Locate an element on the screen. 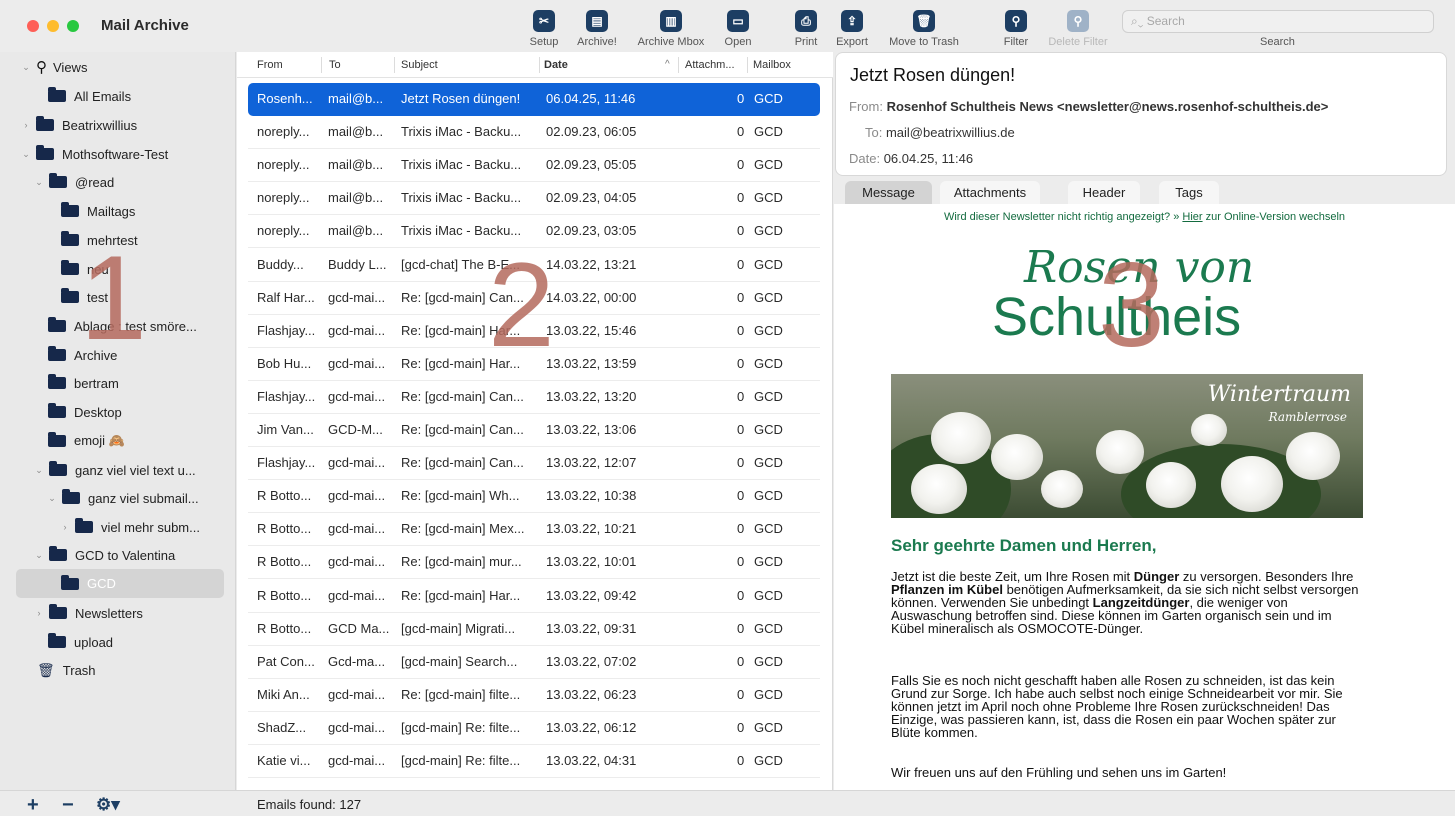 This screenshot has height=816, width=1455. zoom-window-button is located at coordinates (73, 26).